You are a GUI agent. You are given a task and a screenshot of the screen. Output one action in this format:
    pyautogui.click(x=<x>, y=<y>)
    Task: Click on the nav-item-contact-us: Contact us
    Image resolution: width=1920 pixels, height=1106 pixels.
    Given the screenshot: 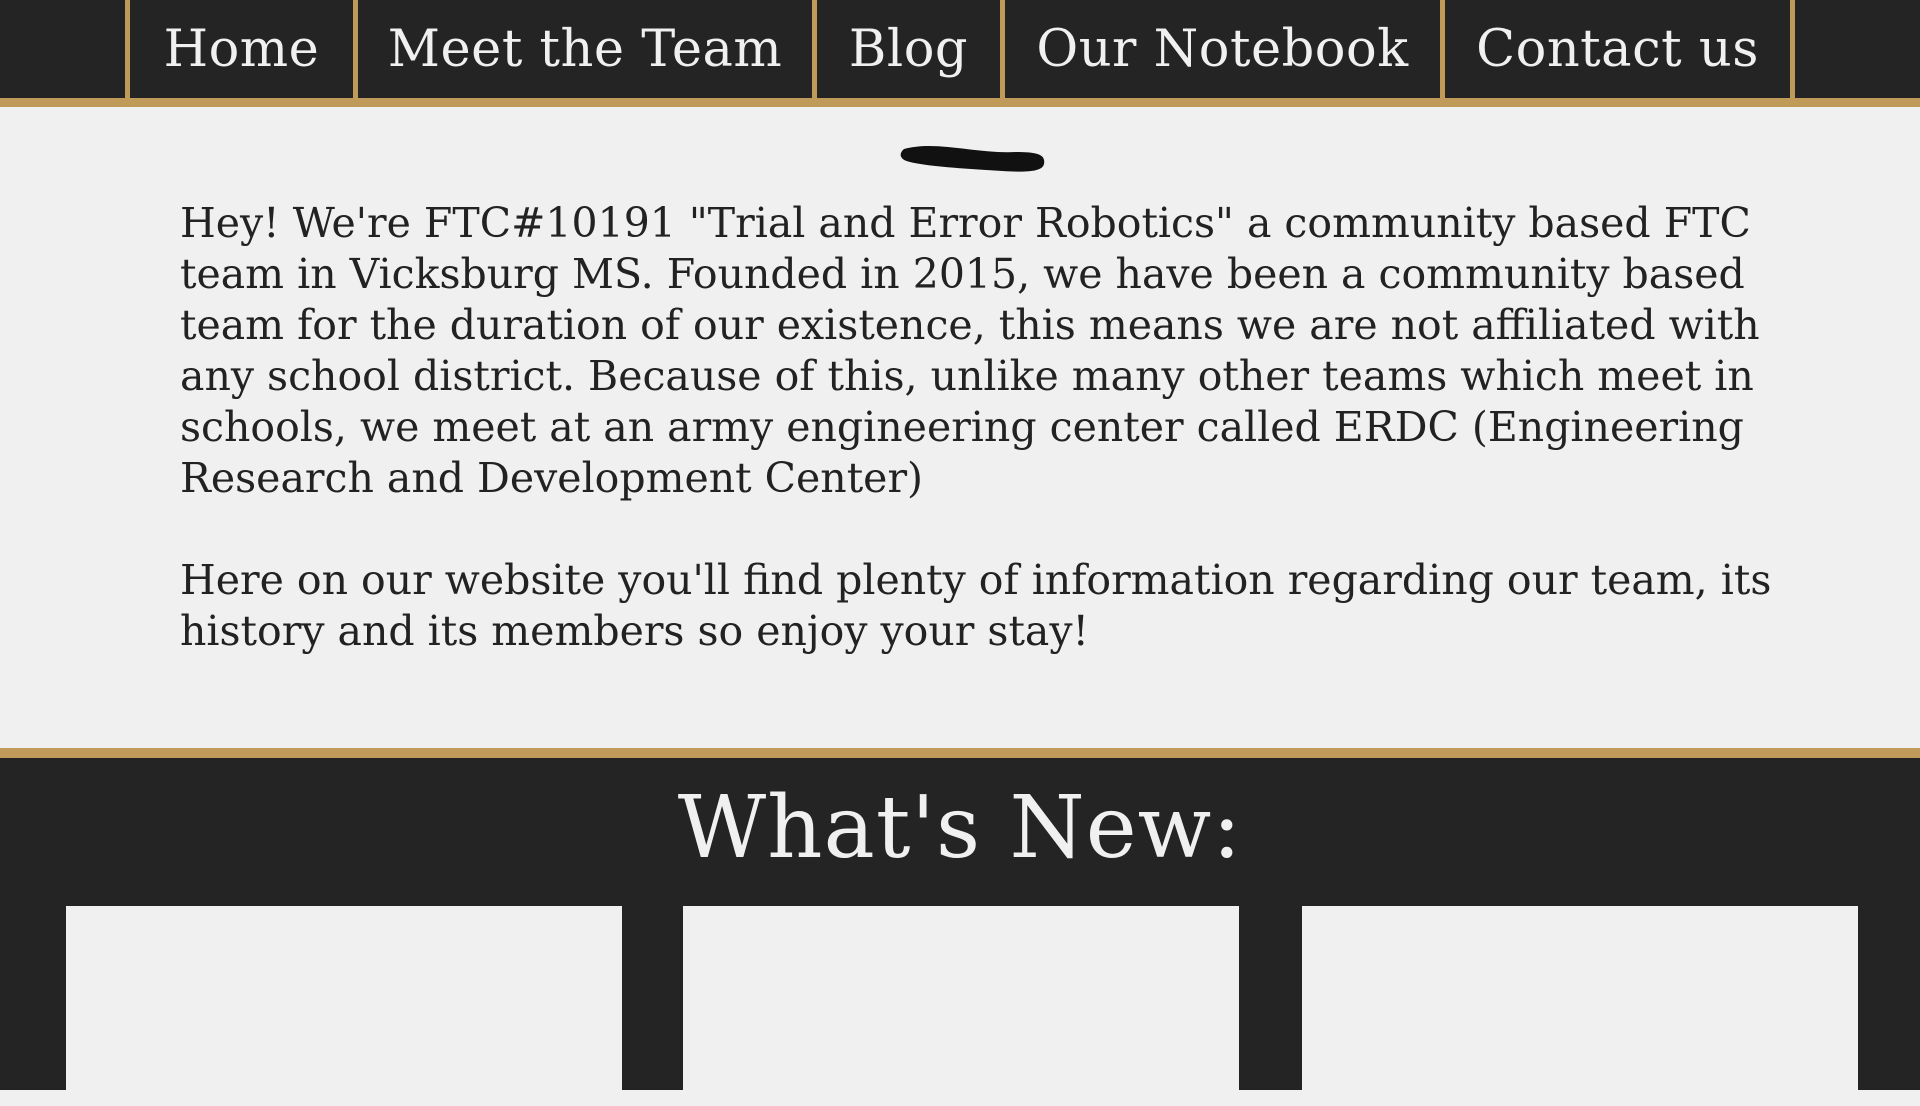 What is the action you would take?
    pyautogui.click(x=1617, y=49)
    